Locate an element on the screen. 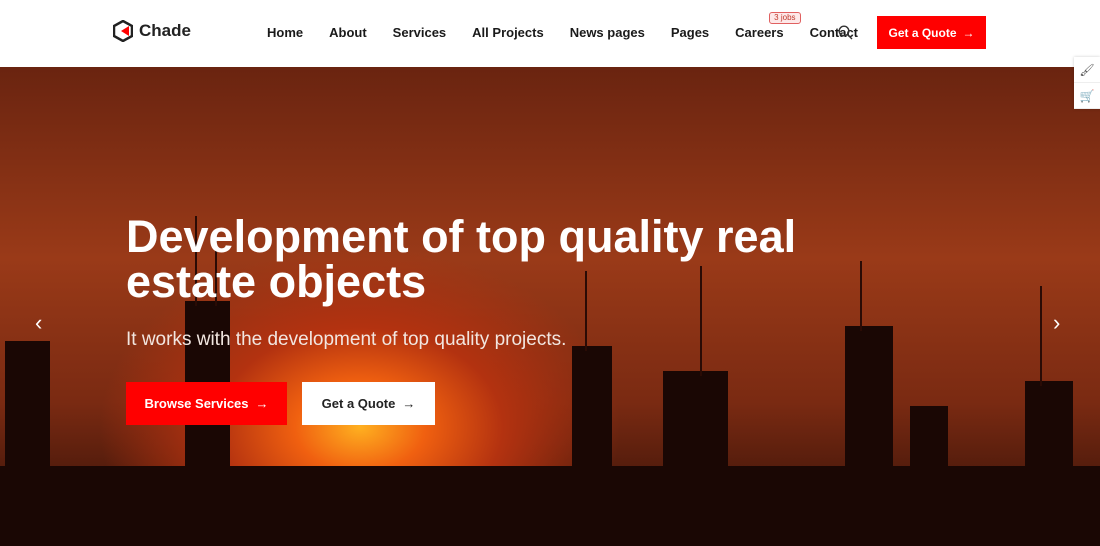 The height and width of the screenshot is (546, 1100). prev-slide-arrow-icon: ‹ is located at coordinates (38, 323).